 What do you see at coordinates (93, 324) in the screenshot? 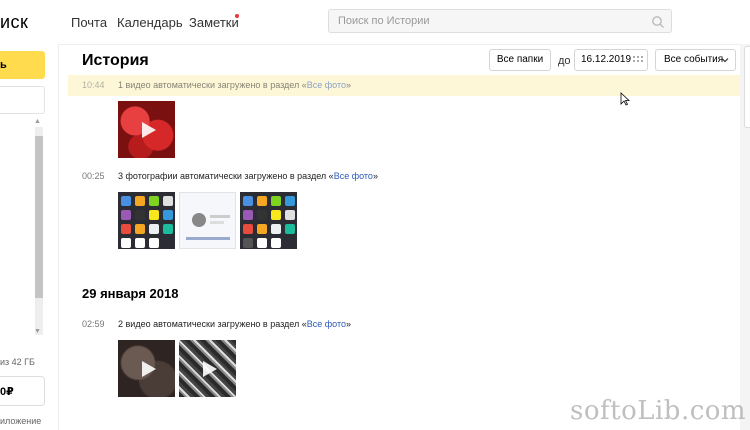
I see `event-time: 02:59` at bounding box center [93, 324].